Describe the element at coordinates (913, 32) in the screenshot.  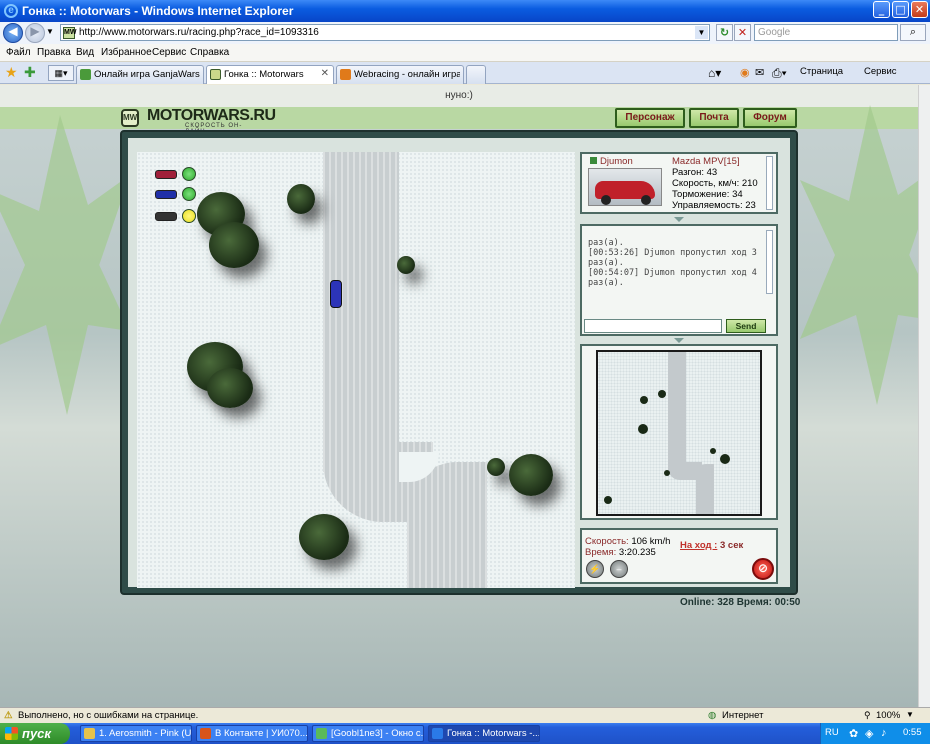
I see `search-icon: ⌕` at that location.